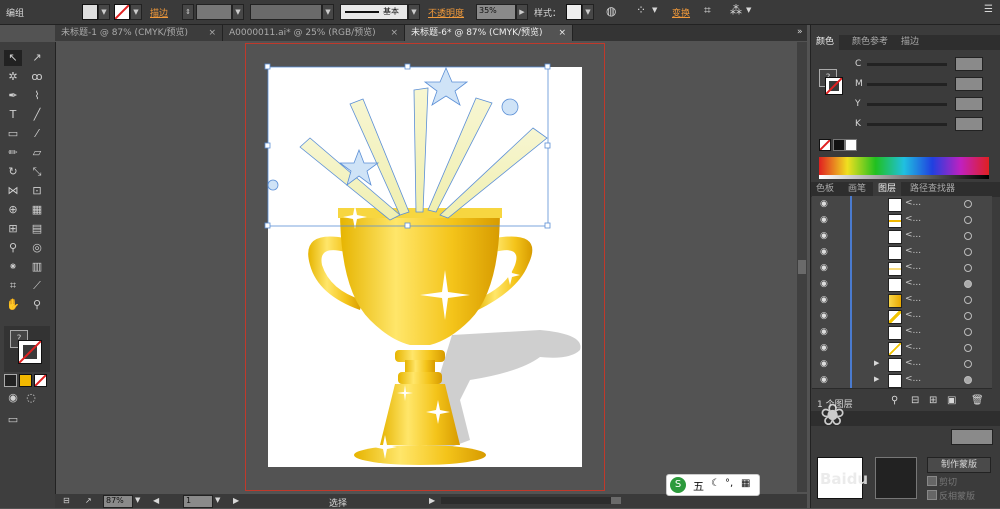 The image size is (1000, 509). I want to click on clip-label: 剪切, so click(948, 483).